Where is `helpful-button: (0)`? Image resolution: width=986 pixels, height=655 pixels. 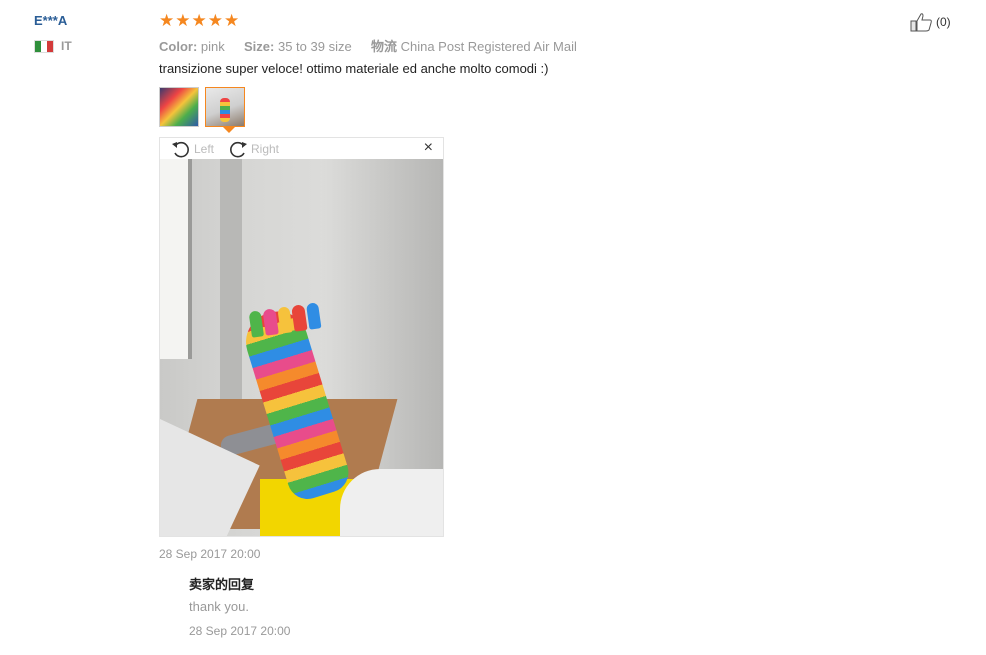 helpful-button: (0) is located at coordinates (930, 22).